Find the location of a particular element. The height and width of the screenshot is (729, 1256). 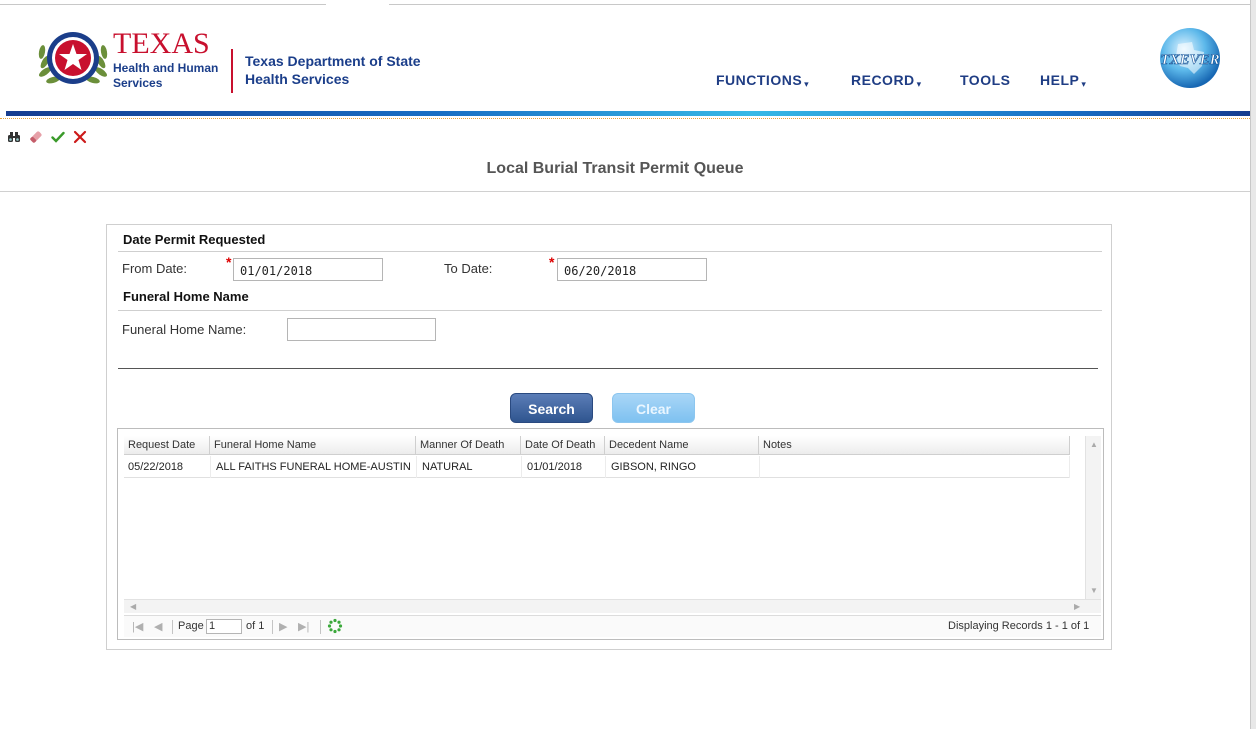

menu-tools-label: TOOLS is located at coordinates (985, 80).